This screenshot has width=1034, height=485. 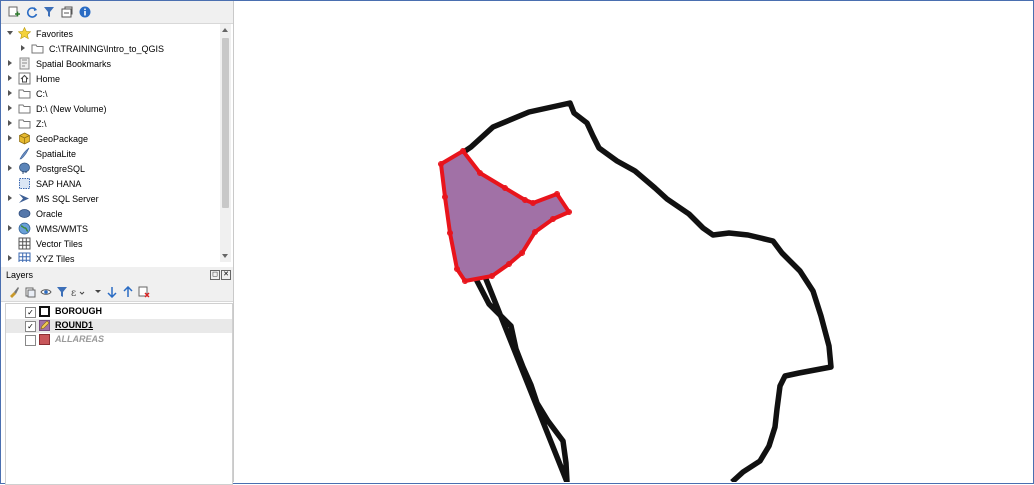 What do you see at coordinates (59, 243) in the screenshot?
I see `tree-label: Vector Tiles` at bounding box center [59, 243].